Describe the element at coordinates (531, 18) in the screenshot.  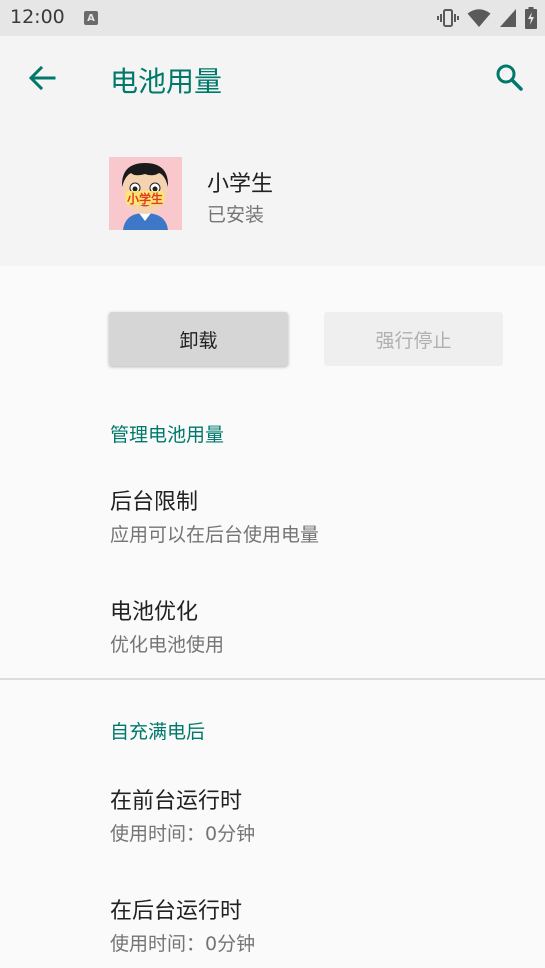
I see `battery-charging-icon` at that location.